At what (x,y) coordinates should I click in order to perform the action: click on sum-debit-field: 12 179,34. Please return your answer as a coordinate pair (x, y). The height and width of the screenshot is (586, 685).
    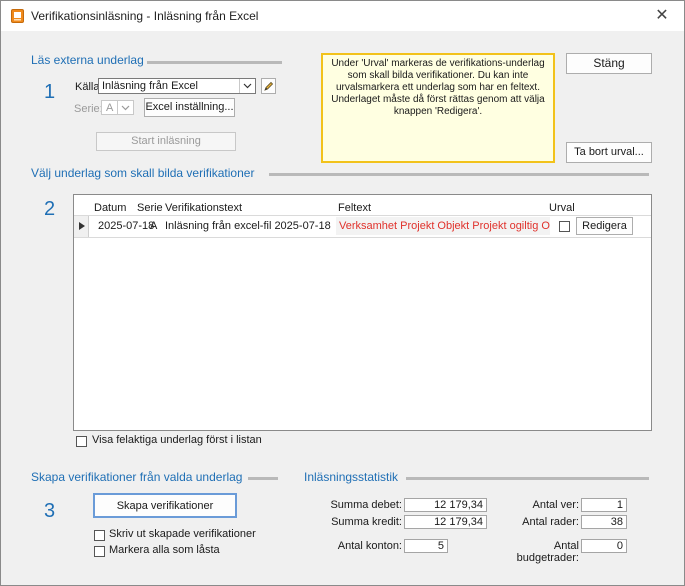
    Looking at the image, I should click on (445, 505).